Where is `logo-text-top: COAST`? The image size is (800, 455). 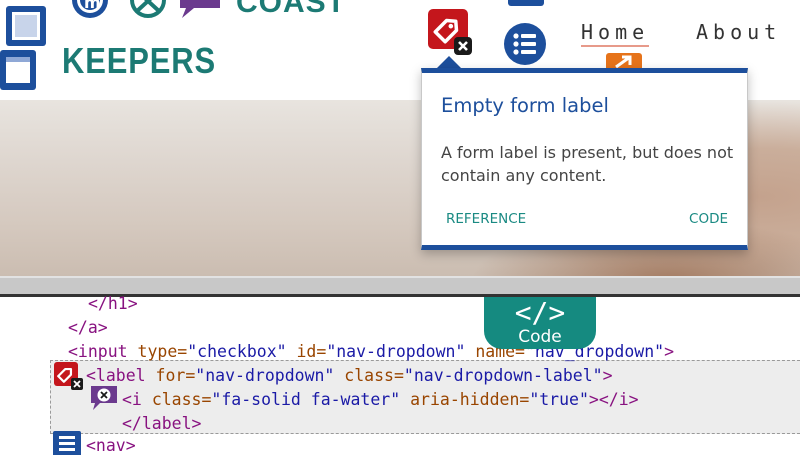 logo-text-top: COAST is located at coordinates (291, 9).